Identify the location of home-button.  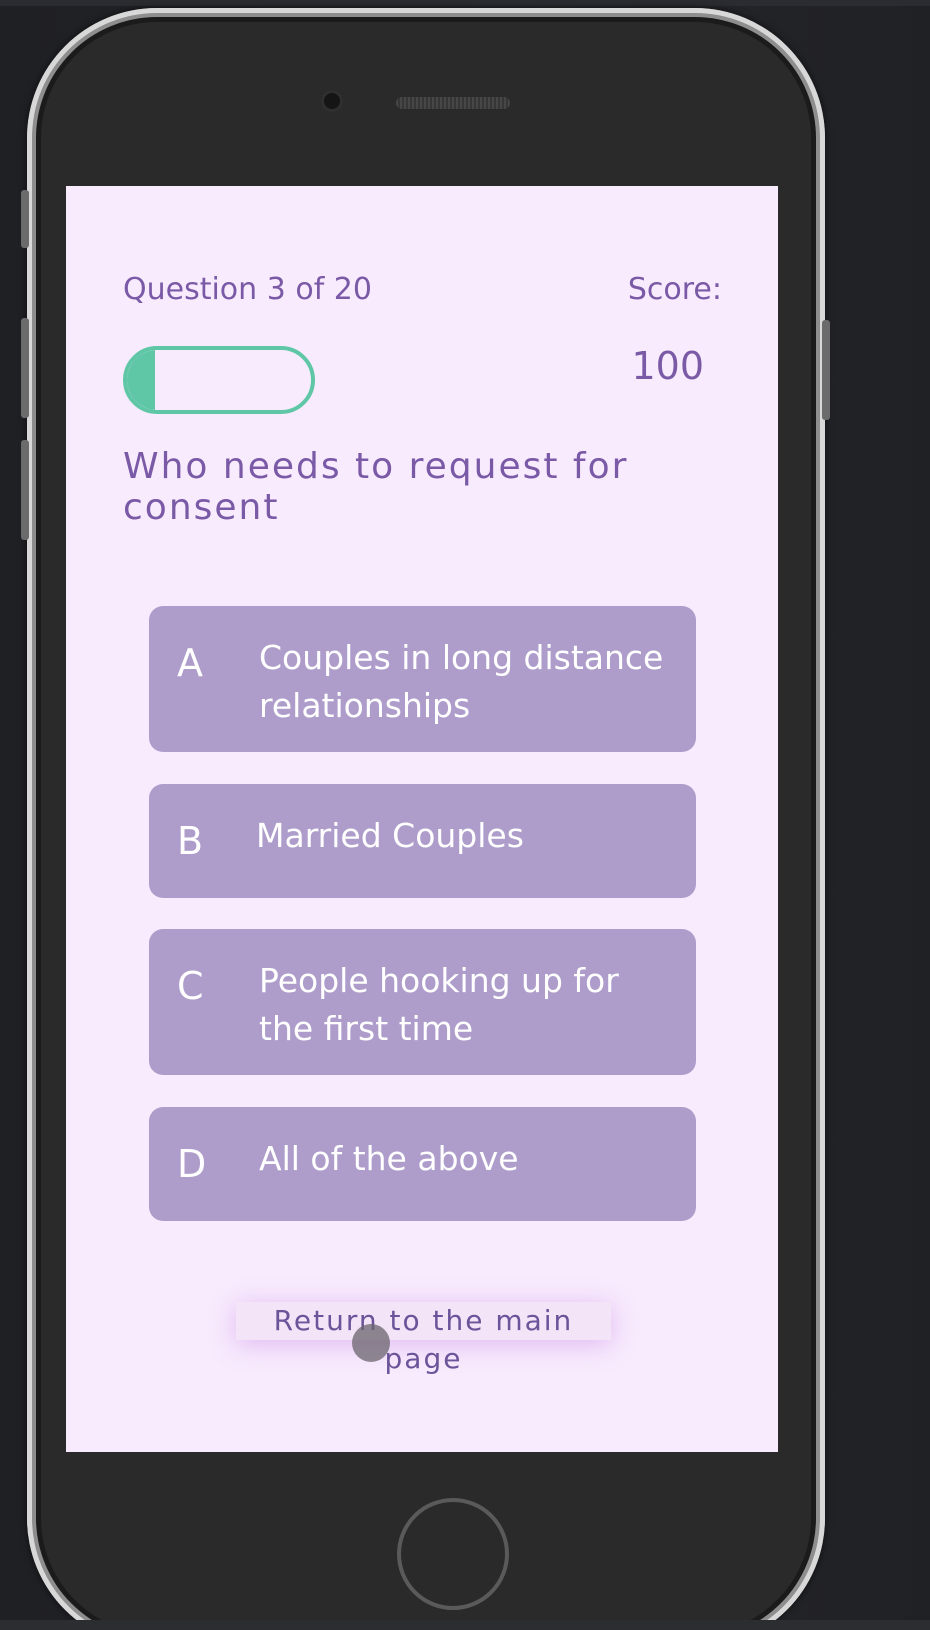
(453, 1554).